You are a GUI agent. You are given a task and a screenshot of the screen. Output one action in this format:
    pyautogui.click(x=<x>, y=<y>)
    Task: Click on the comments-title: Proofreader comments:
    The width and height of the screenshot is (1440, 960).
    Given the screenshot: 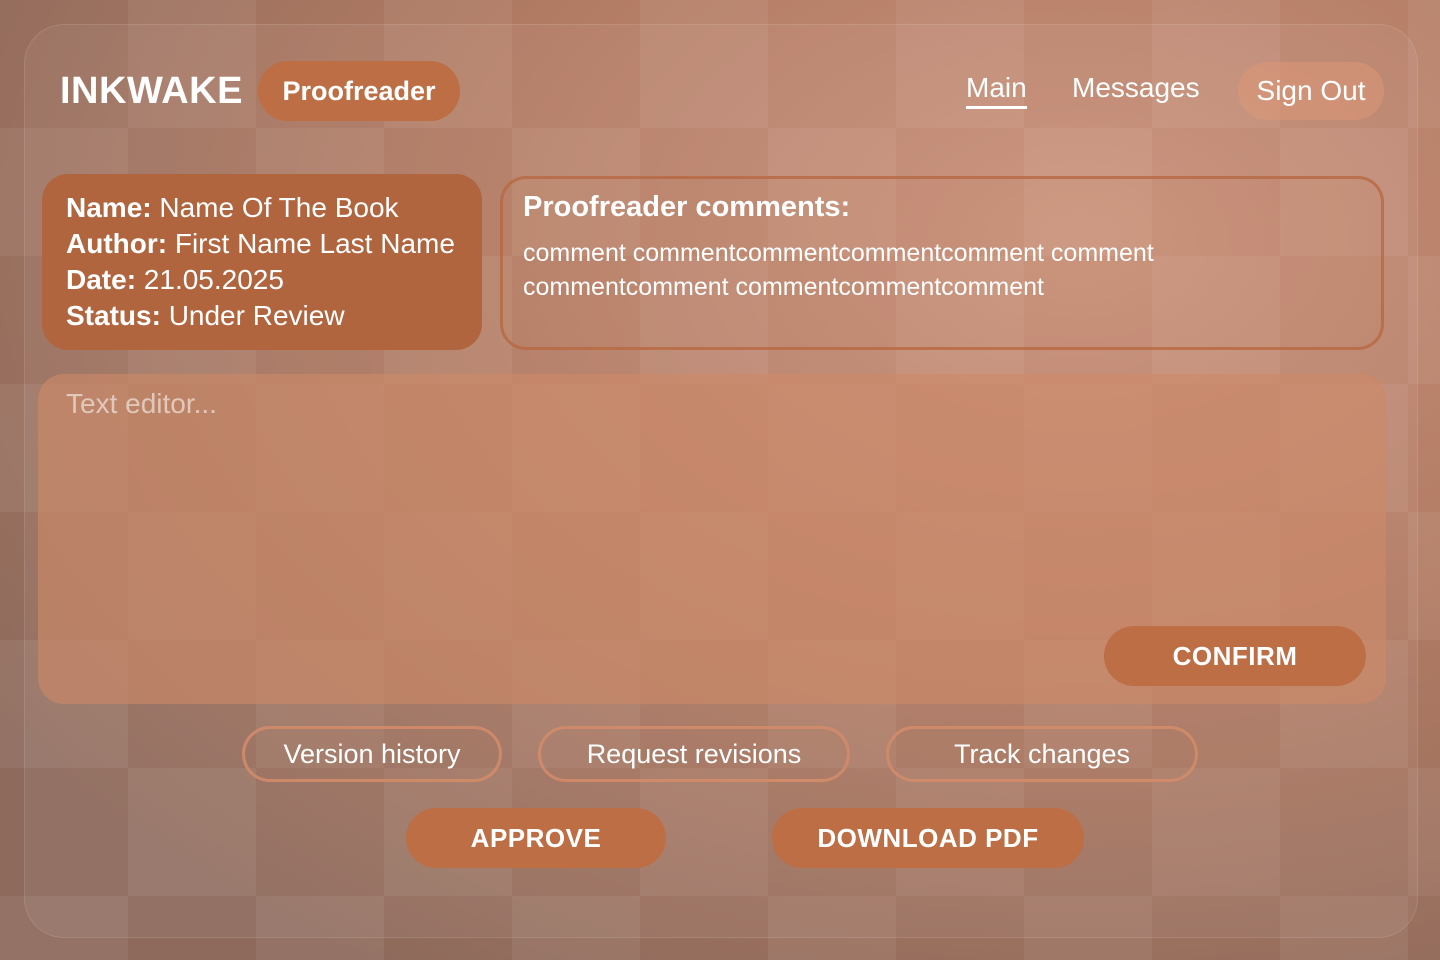 What is the action you would take?
    pyautogui.click(x=687, y=207)
    